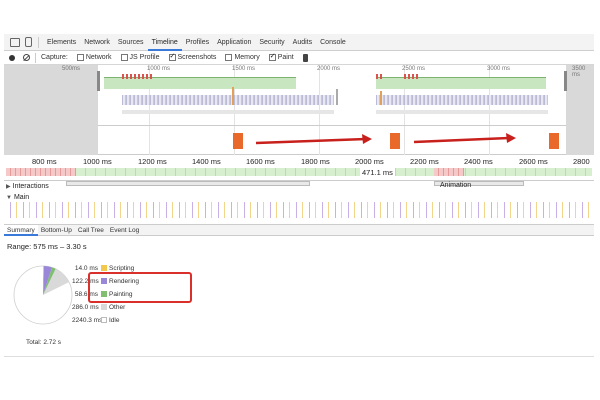  Describe the element at coordinates (197, 42) in the screenshot. I see `tab-profiles: Profiles` at that location.